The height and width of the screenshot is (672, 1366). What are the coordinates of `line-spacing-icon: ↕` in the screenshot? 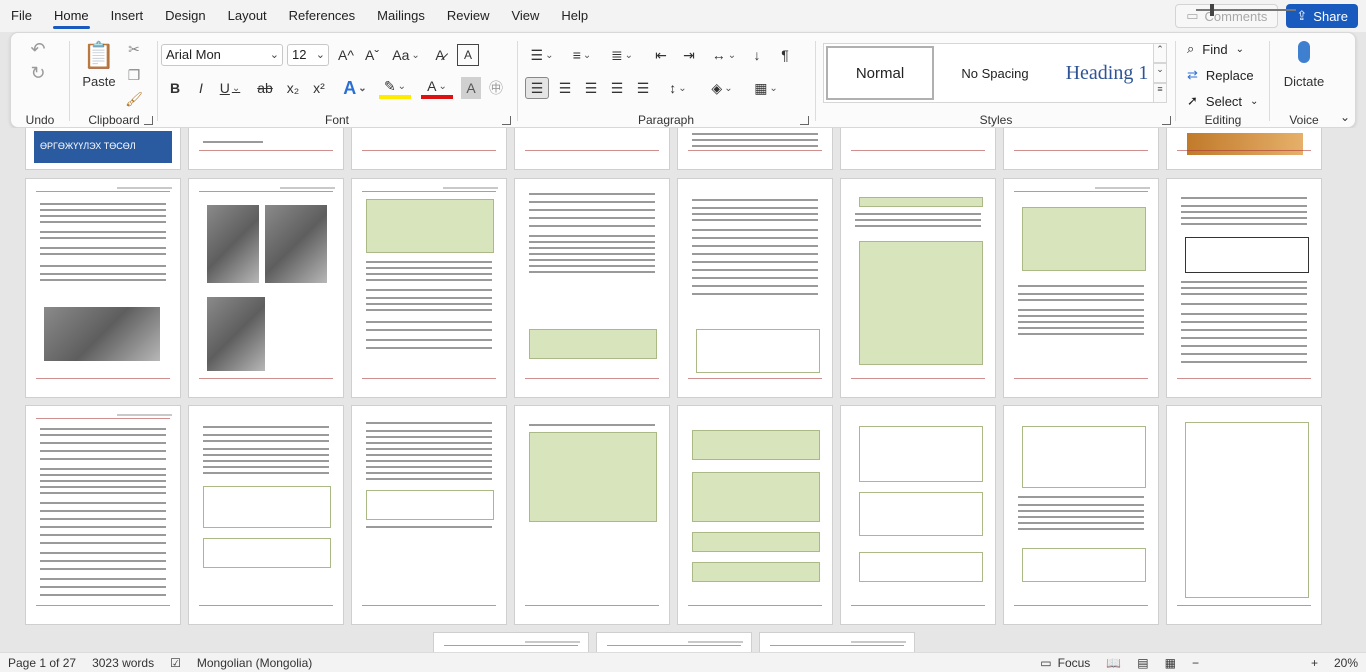 It's located at (678, 88).